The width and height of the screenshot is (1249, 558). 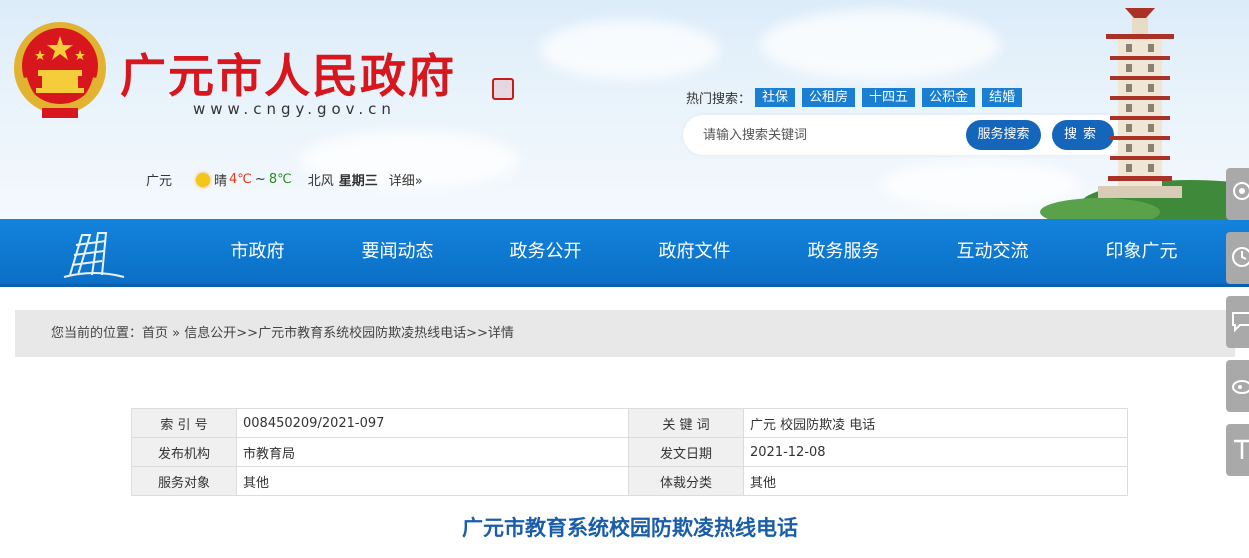 What do you see at coordinates (775, 97) in the screenshot?
I see `hot-tag: 社保` at bounding box center [775, 97].